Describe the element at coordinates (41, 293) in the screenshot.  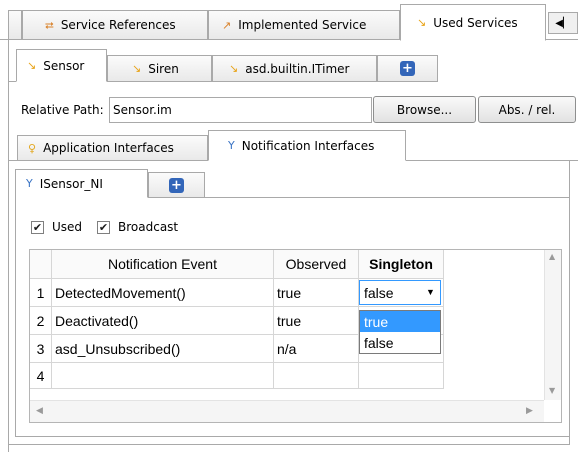
I see `row-number: 1` at that location.